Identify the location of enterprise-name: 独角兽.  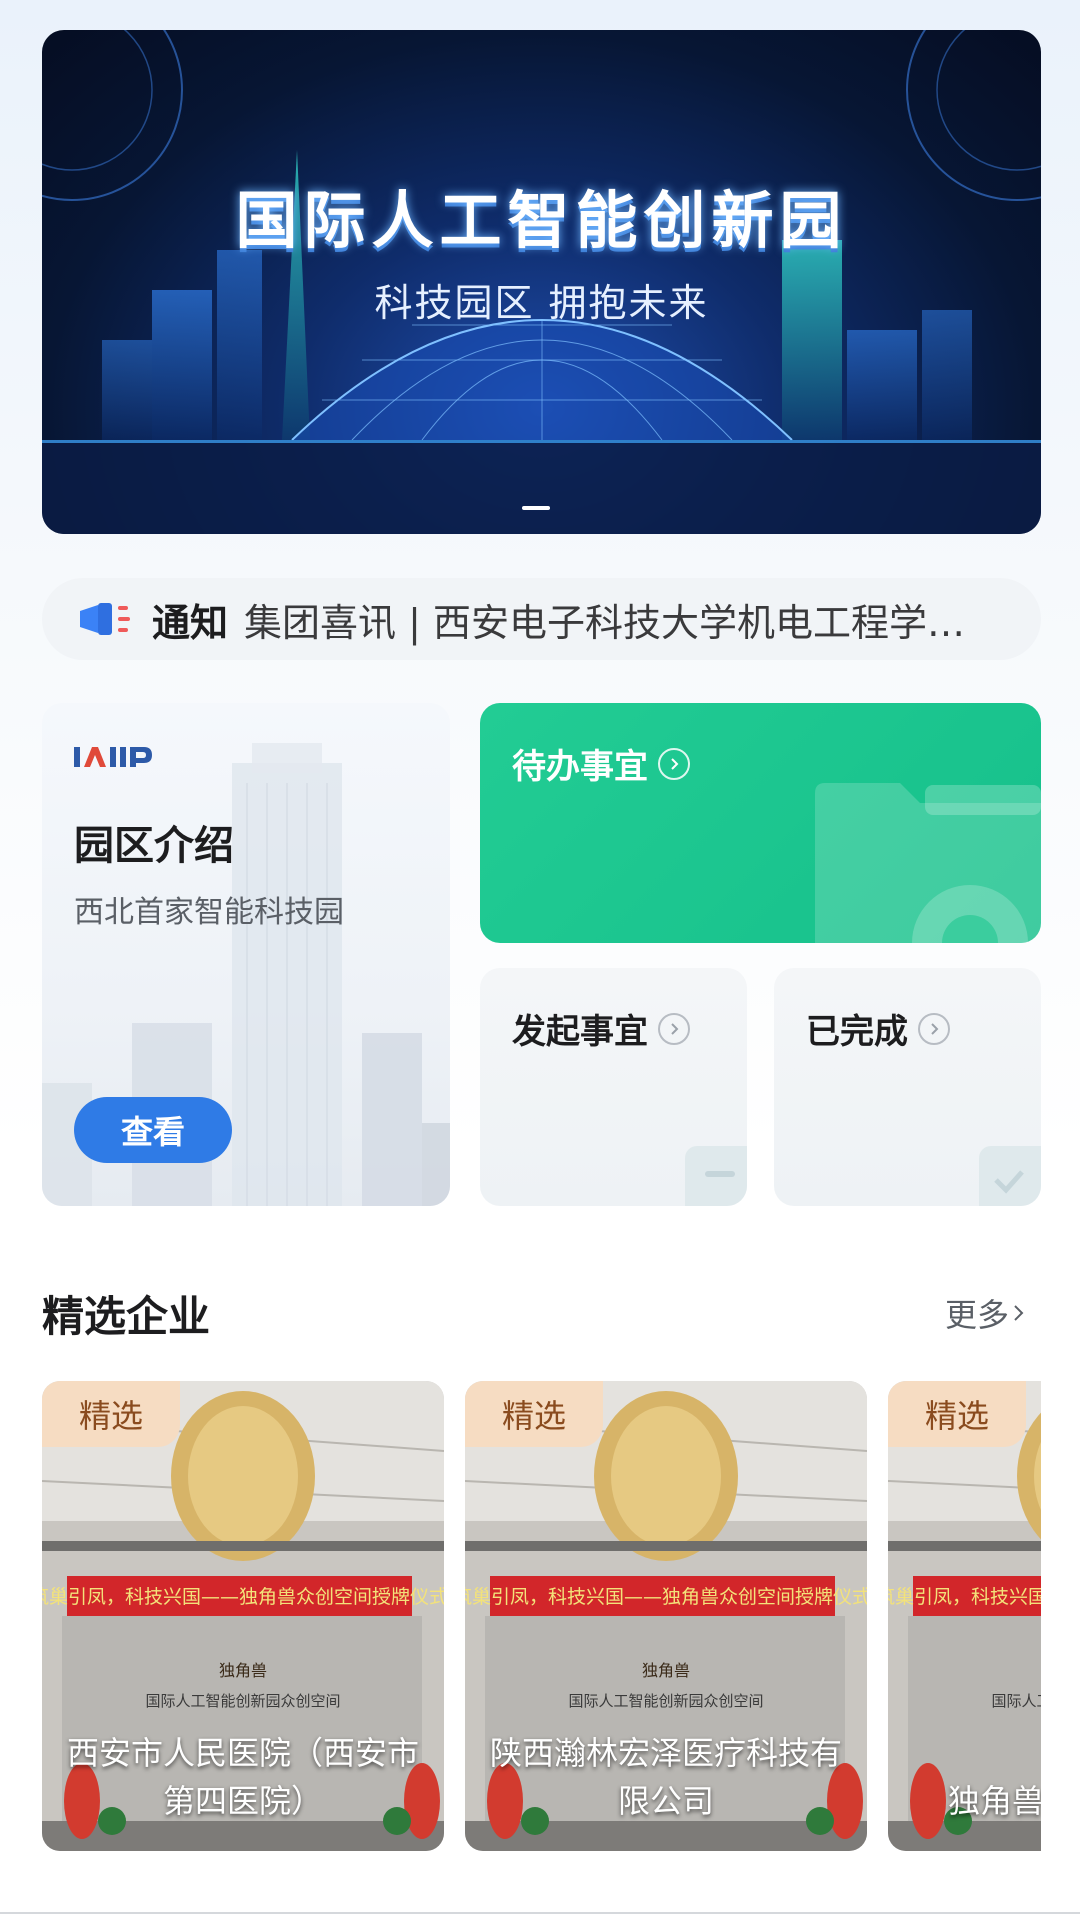
(994, 1801).